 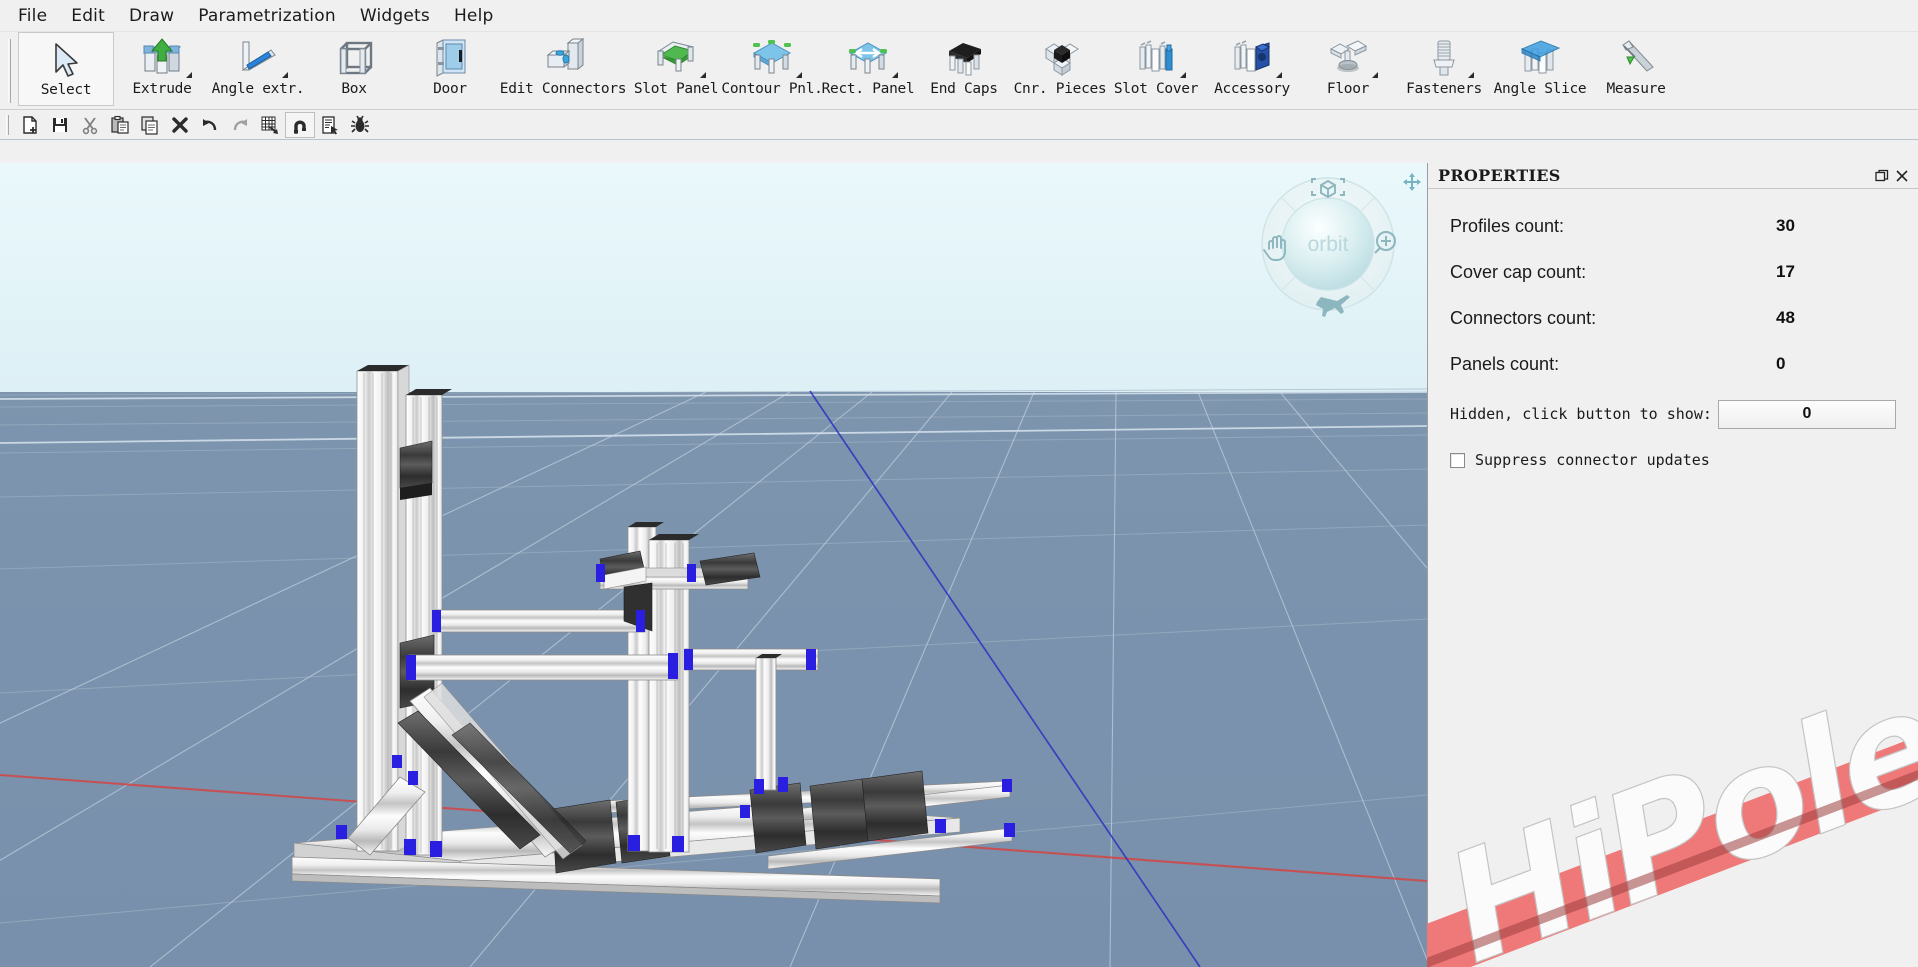 I want to click on tool-button-slot-cover: Slot Cover, so click(x=1156, y=69).